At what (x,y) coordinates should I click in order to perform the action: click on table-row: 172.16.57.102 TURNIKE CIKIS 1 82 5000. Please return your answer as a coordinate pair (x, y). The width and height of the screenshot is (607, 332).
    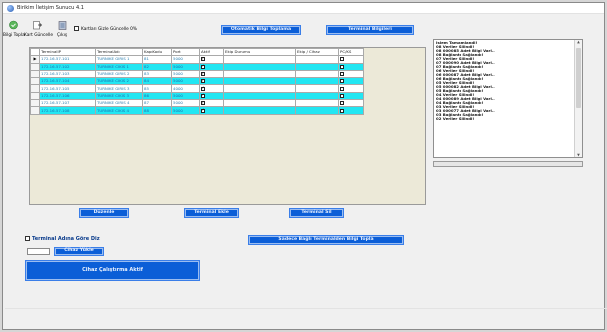
    Looking at the image, I should click on (197, 66).